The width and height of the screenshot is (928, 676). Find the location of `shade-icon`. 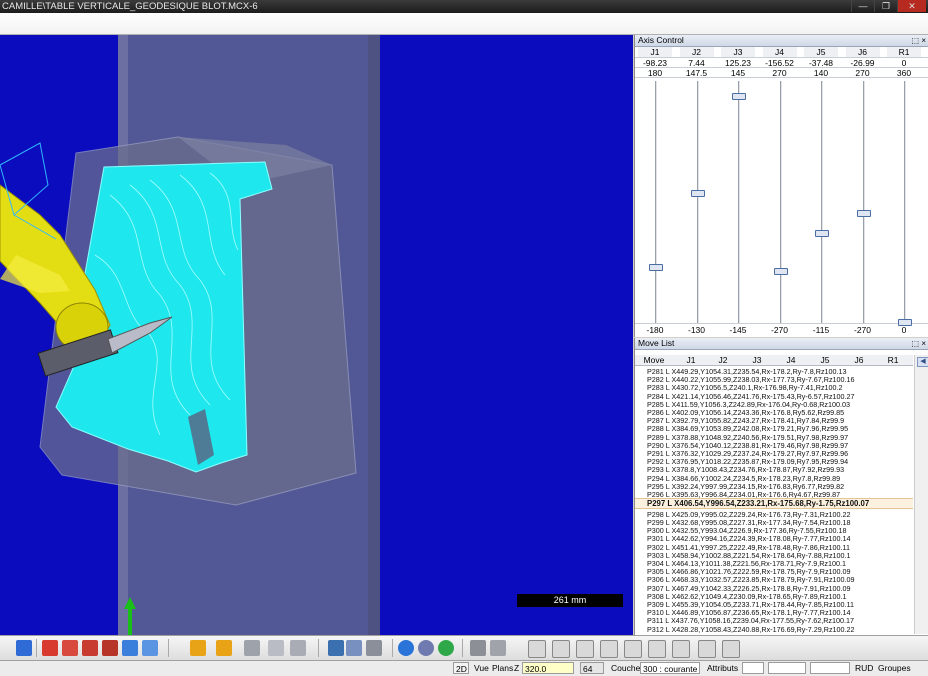

shade-icon is located at coordinates (276, 648).